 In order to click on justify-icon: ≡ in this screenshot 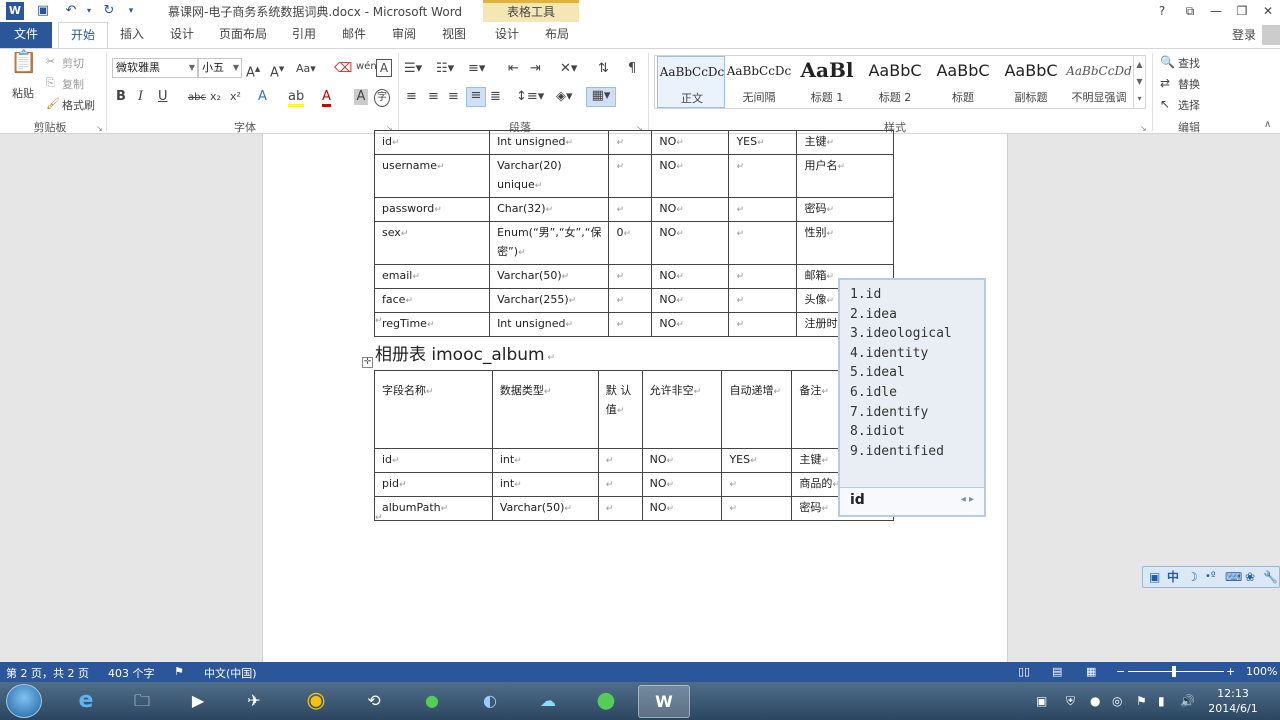, I will do `click(476, 97)`.